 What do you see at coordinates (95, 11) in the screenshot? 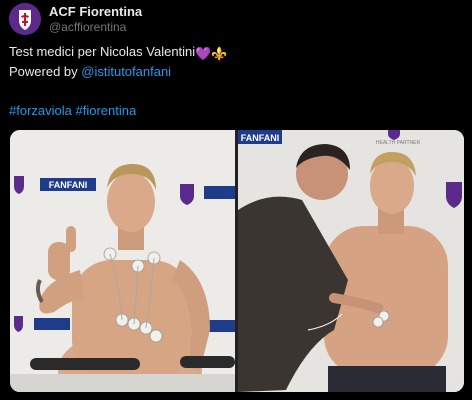
I see `account-name: ACF Fiorentina` at bounding box center [95, 11].